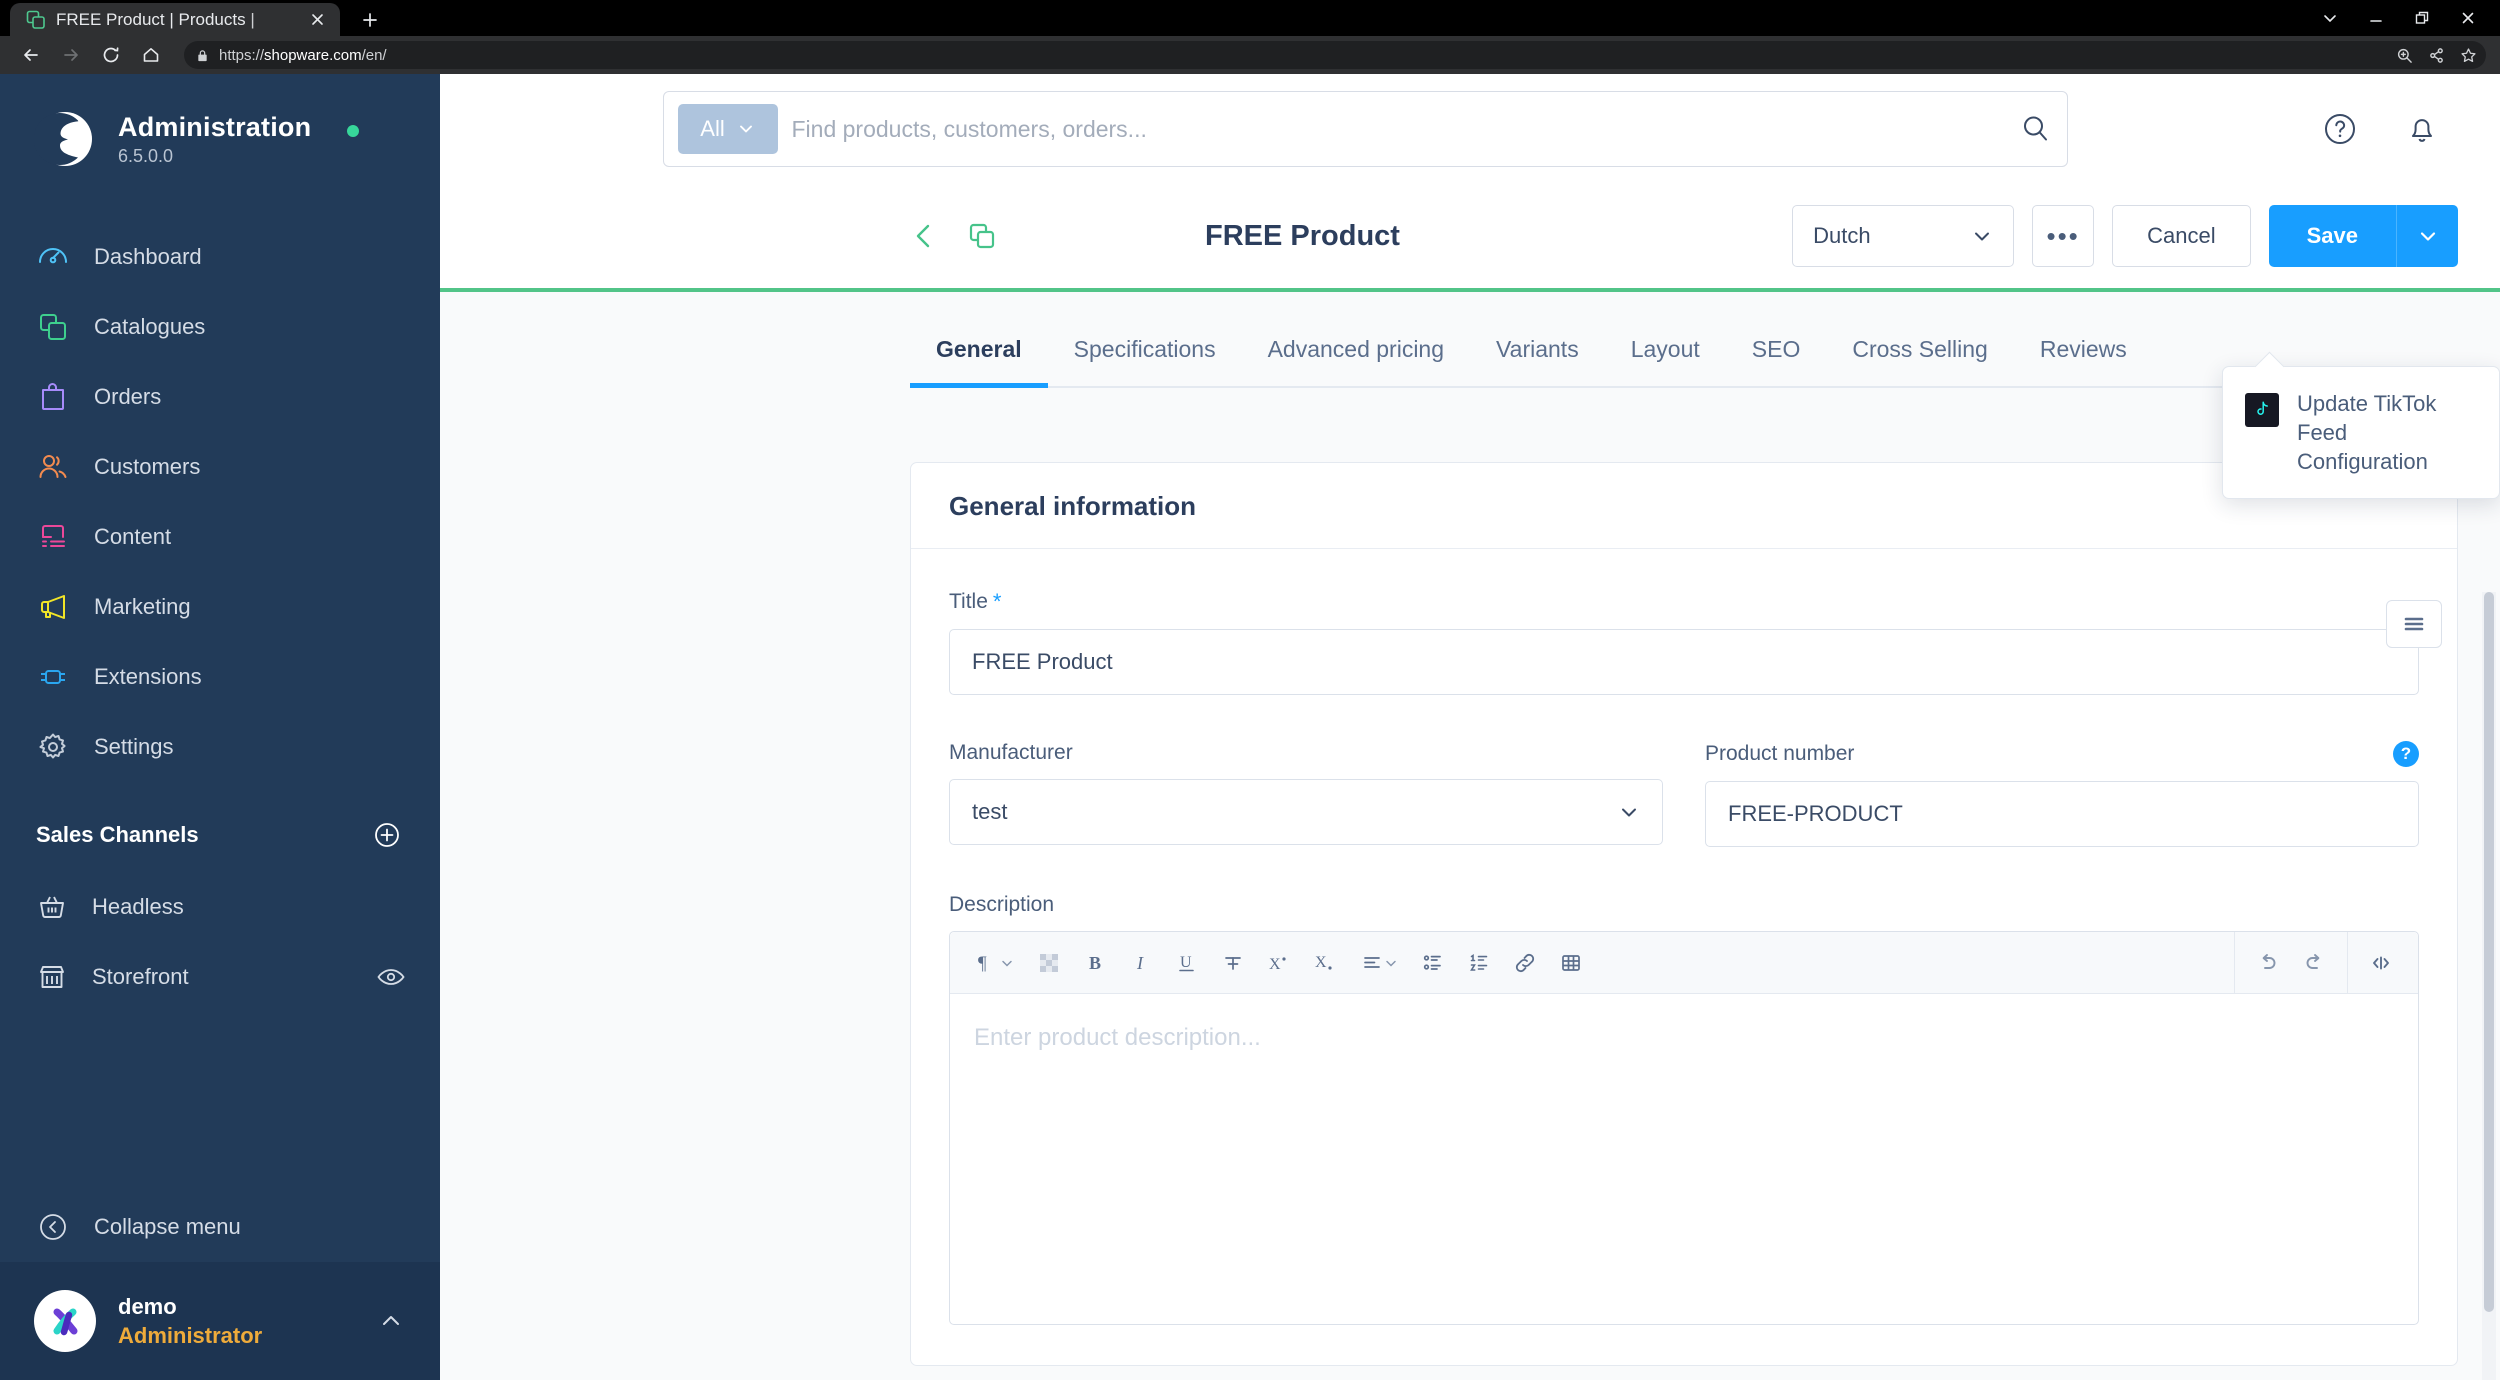 The height and width of the screenshot is (1380, 2500). Describe the element at coordinates (2414, 624) in the screenshot. I see `list-view-icon` at that location.